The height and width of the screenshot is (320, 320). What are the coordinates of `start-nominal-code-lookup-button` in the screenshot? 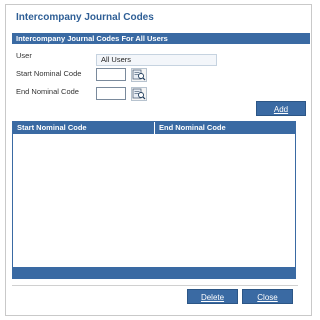 It's located at (139, 75).